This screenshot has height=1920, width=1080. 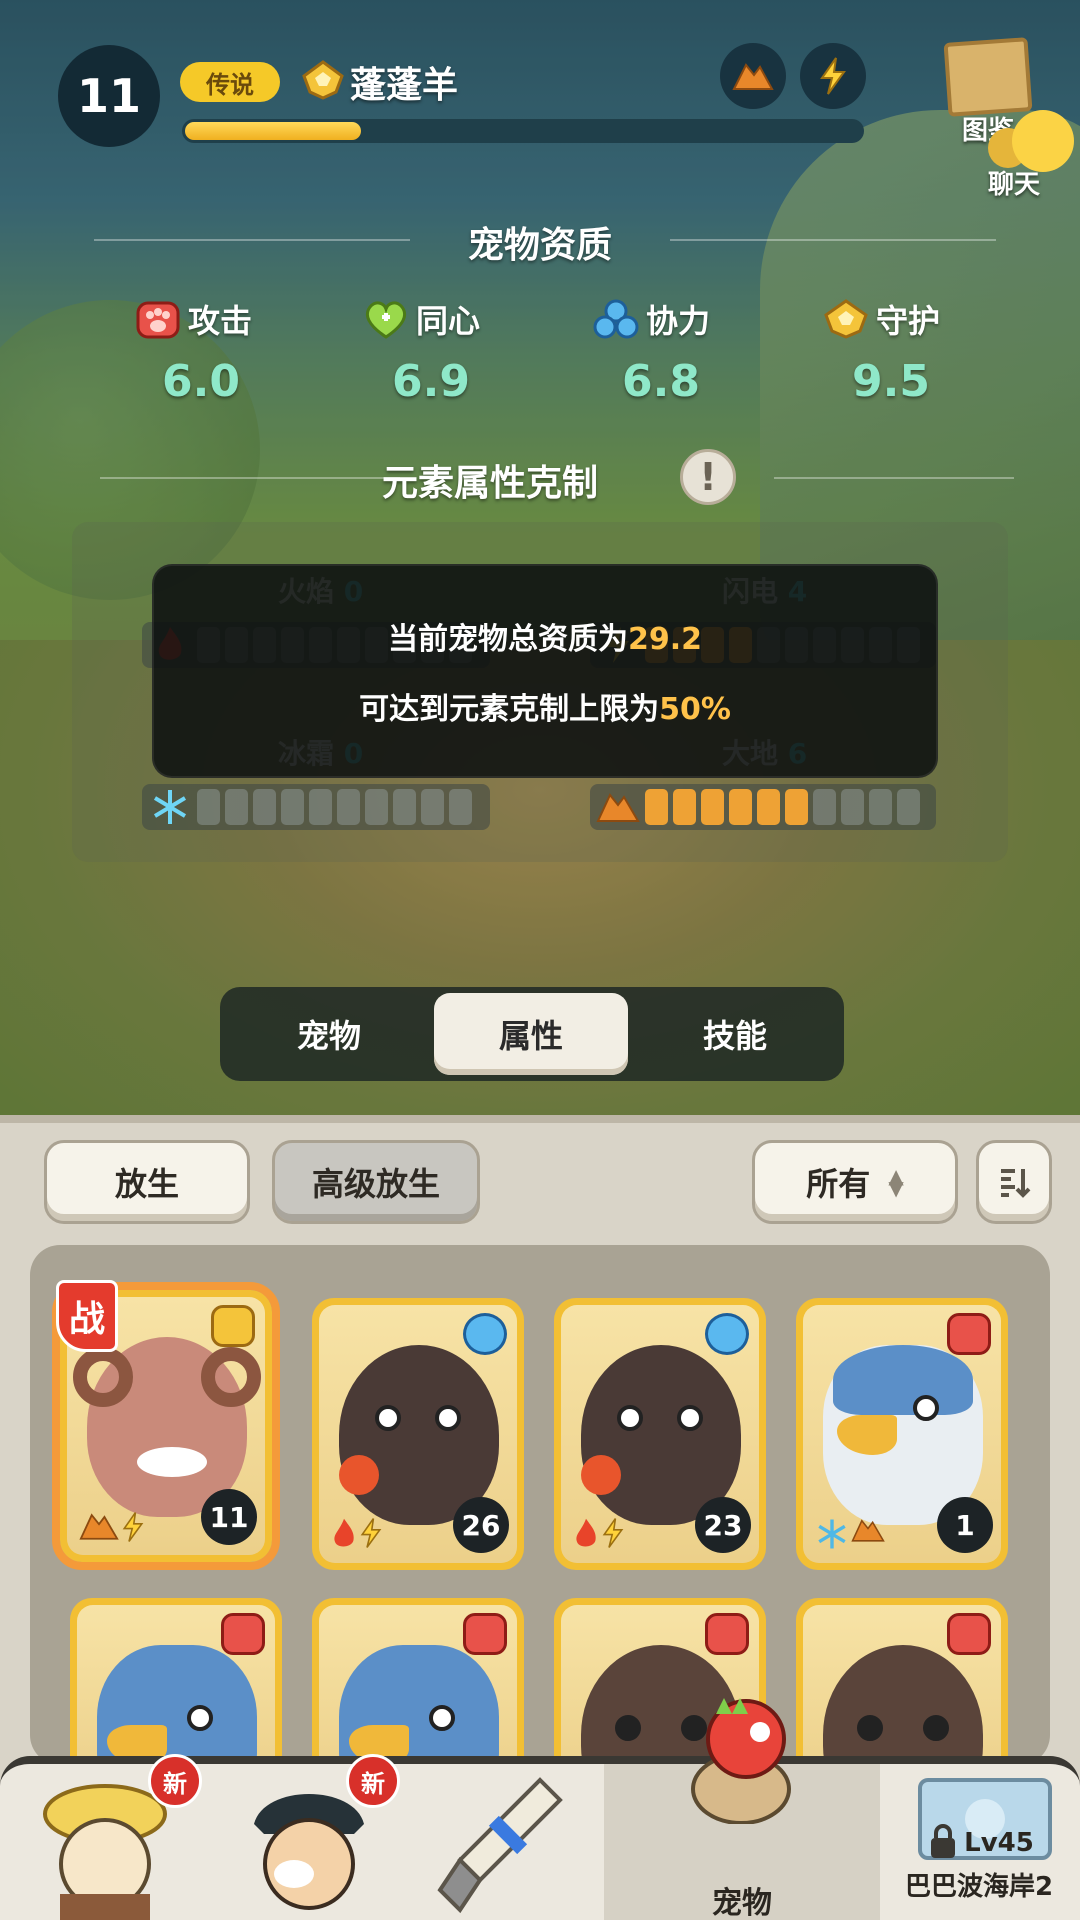 I want to click on nav-location: Lv45 巴巴波海岸2, so click(x=985, y=1842).